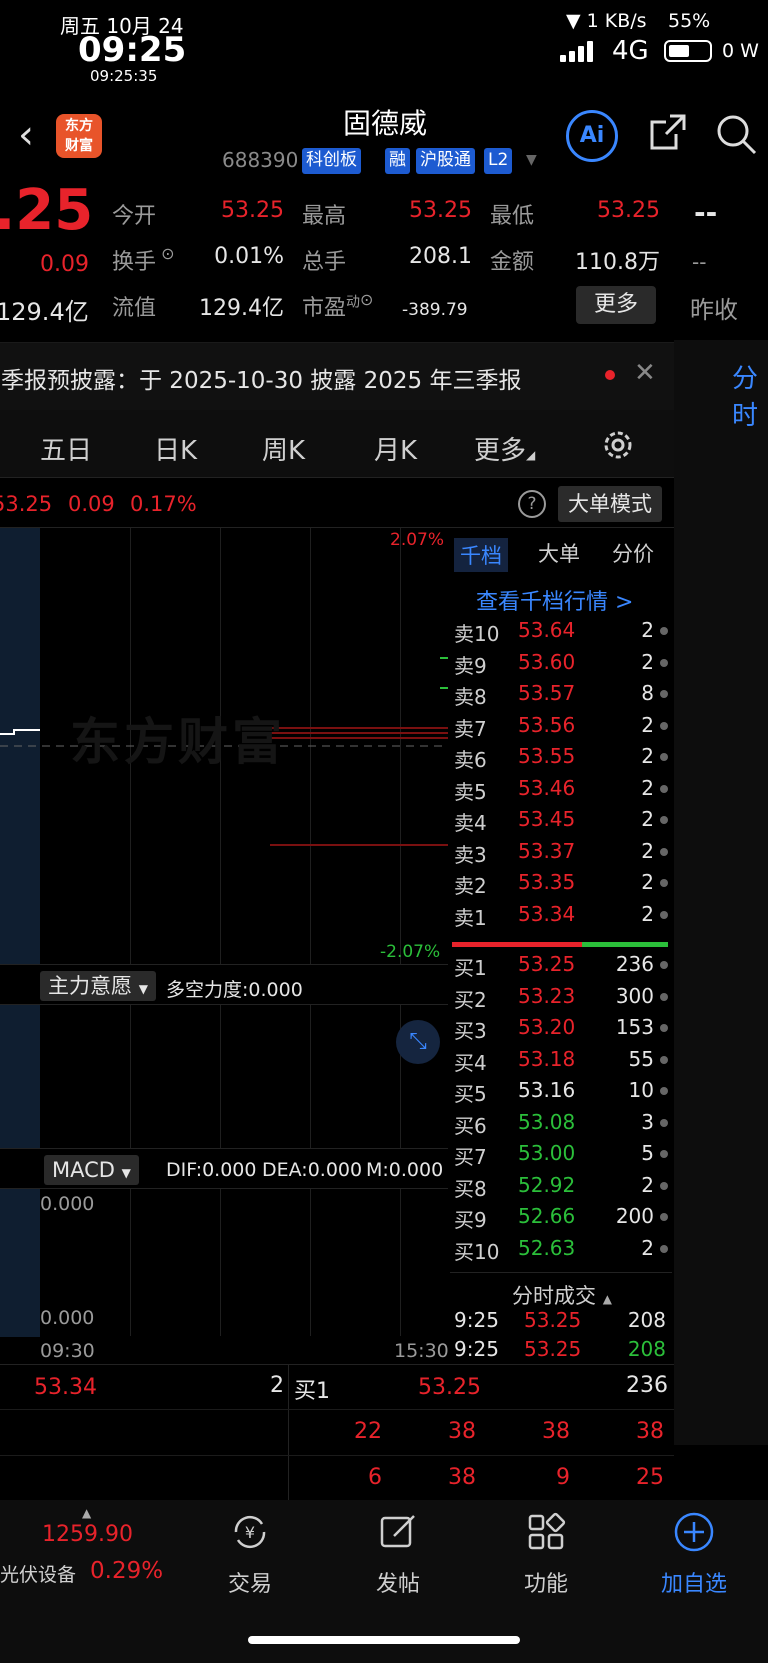 This screenshot has height=1663, width=768. Describe the element at coordinates (67, 1351) in the screenshot. I see `time-start: 09:30` at that location.